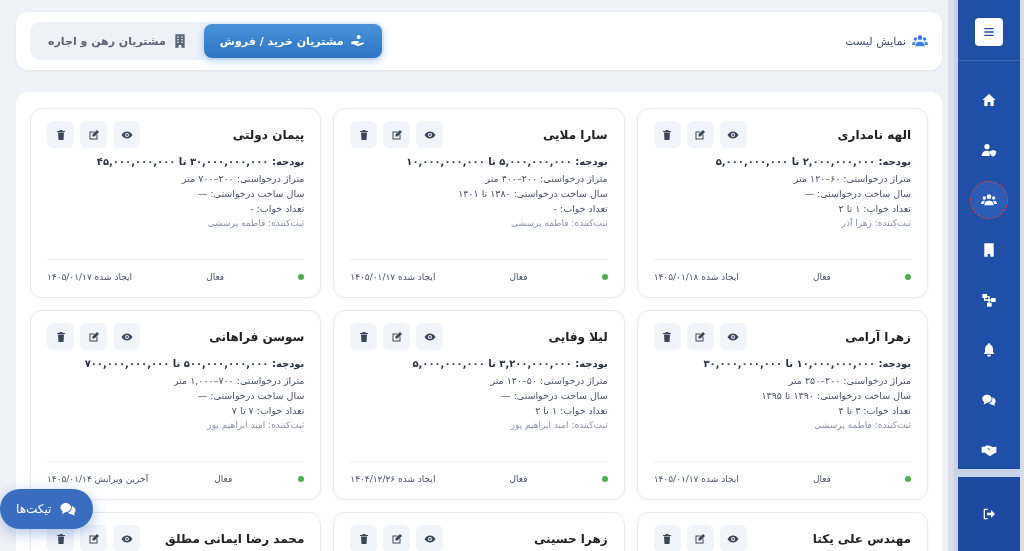 Image resolution: width=1024 pixels, height=551 pixels. I want to click on customer-name: مهندس علی یکتا, so click(861, 538).